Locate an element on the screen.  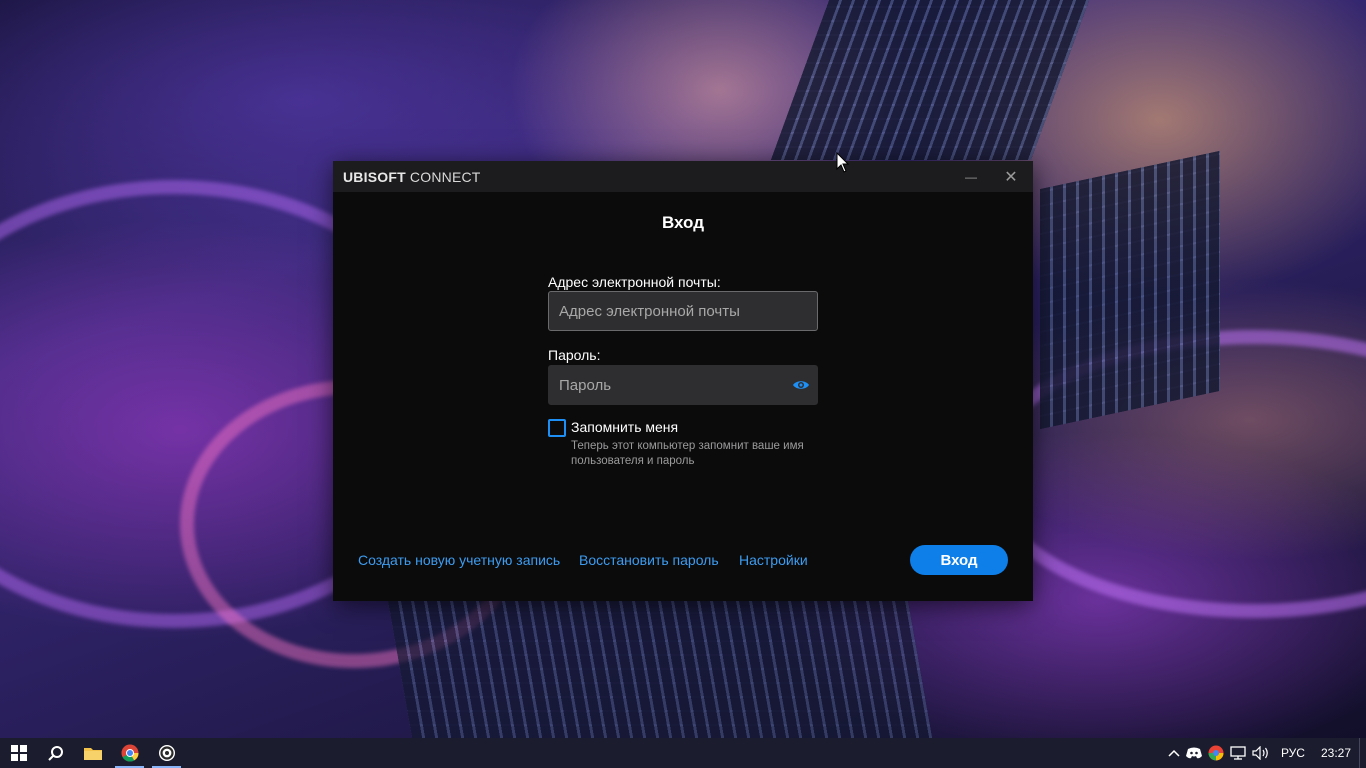
file-explorer-button is located at coordinates (92, 753).